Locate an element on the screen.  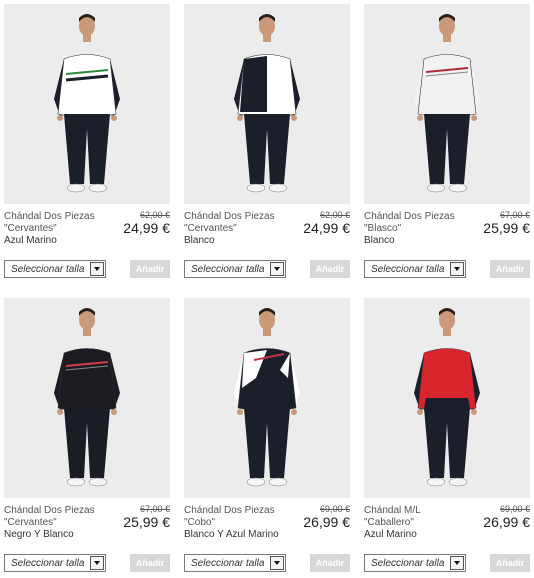
product-color: Negro Y Blanco is located at coordinates (39, 534).